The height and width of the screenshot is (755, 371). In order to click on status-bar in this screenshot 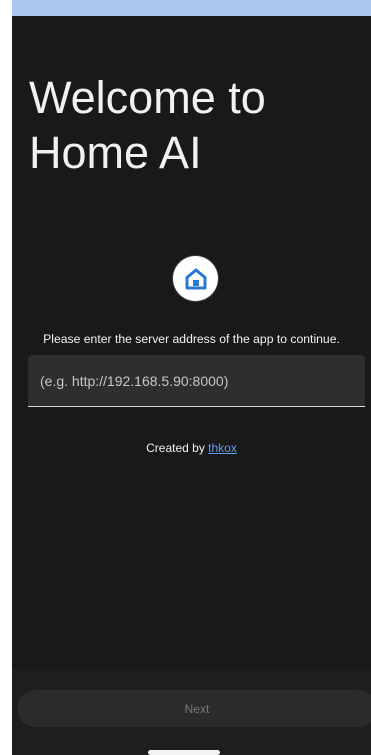, I will do `click(191, 8)`.